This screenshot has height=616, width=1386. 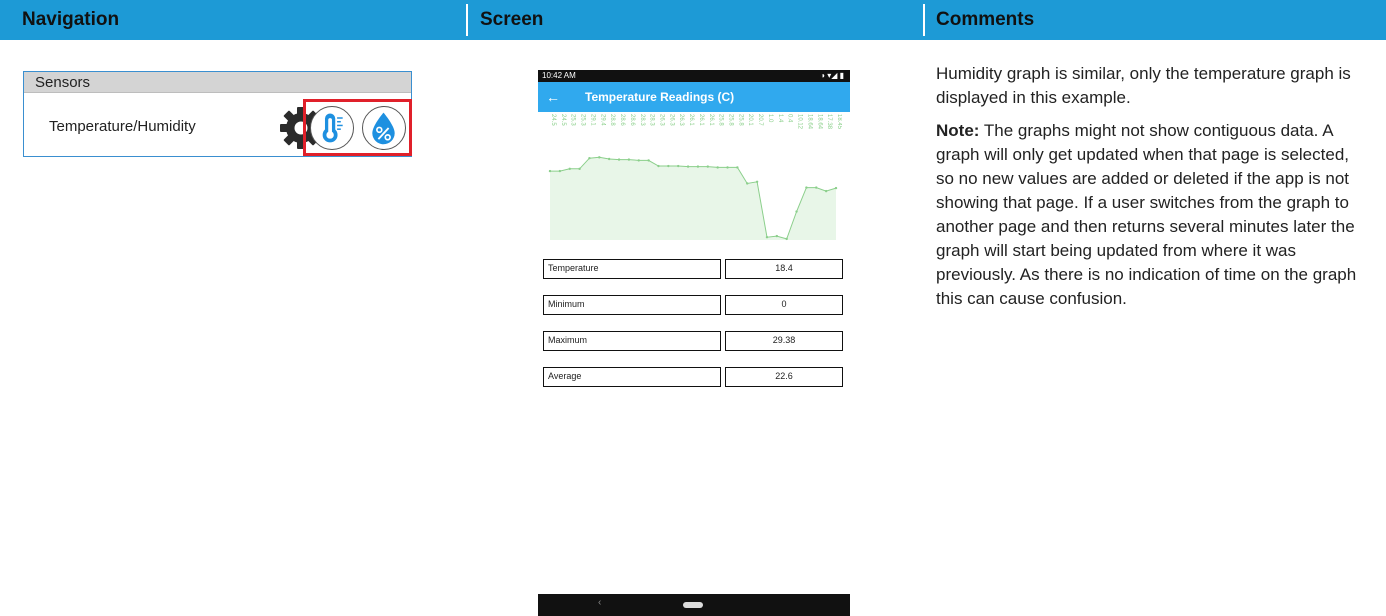 I want to click on chart-value-label: 10.12, so click(x=800, y=122).